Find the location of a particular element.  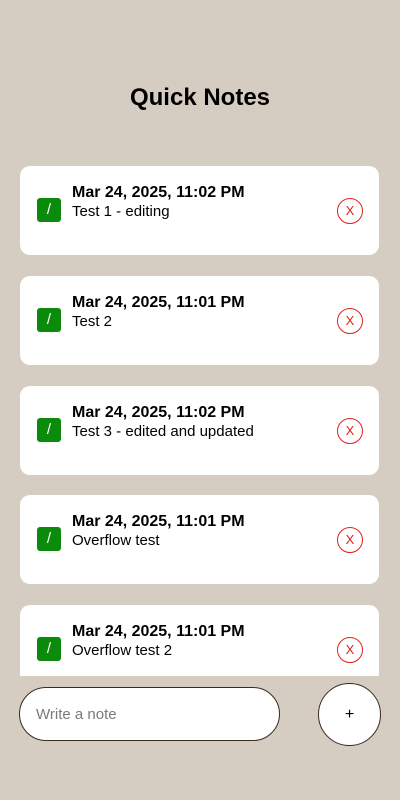

note-text: Overflow test is located at coordinates (116, 540).